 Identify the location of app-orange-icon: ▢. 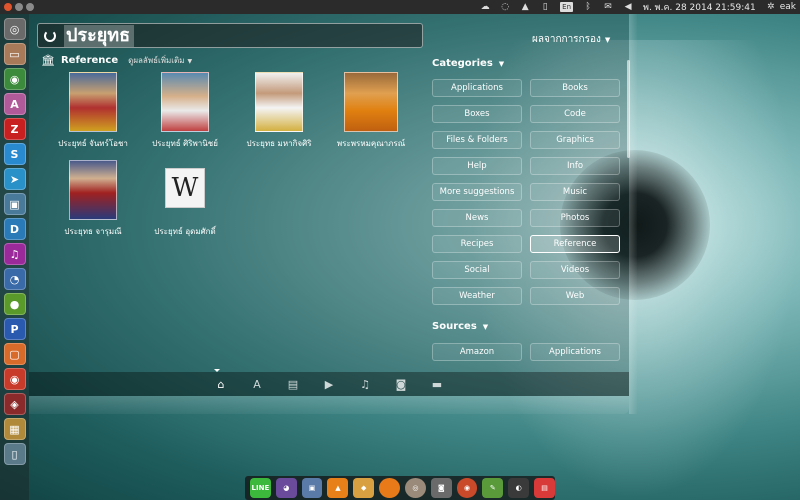
(14, 354).